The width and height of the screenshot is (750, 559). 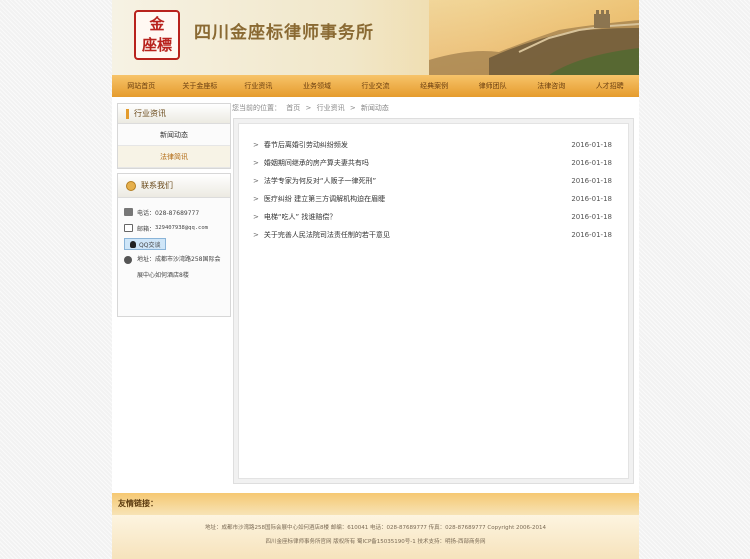 What do you see at coordinates (374, 108) in the screenshot?
I see `breadcrumb-current: 新闻动态` at bounding box center [374, 108].